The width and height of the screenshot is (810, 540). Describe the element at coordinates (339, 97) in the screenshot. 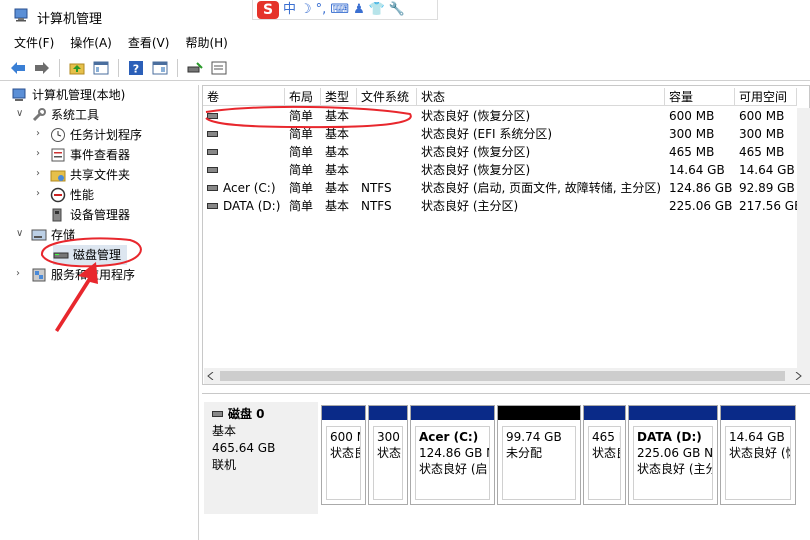

I see `column-header-type: 类型` at that location.